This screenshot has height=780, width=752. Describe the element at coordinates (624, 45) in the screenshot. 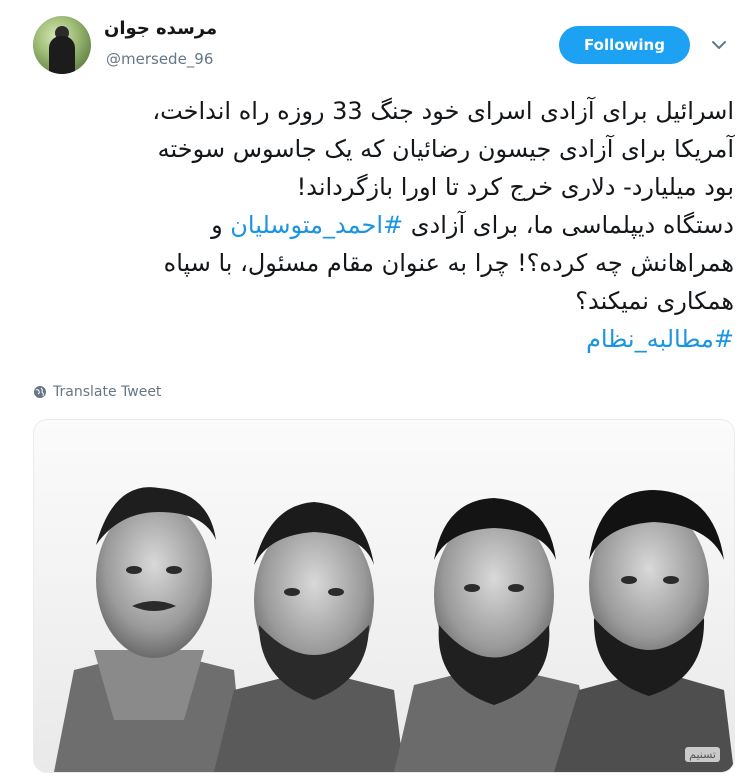

I see `following-button: Following` at that location.